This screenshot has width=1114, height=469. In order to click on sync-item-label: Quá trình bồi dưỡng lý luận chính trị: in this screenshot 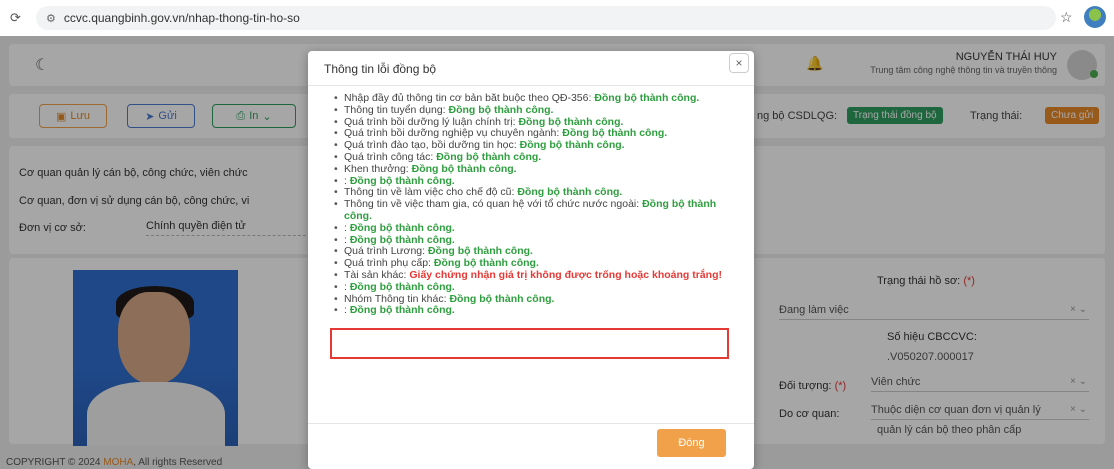, I will do `click(431, 121)`.